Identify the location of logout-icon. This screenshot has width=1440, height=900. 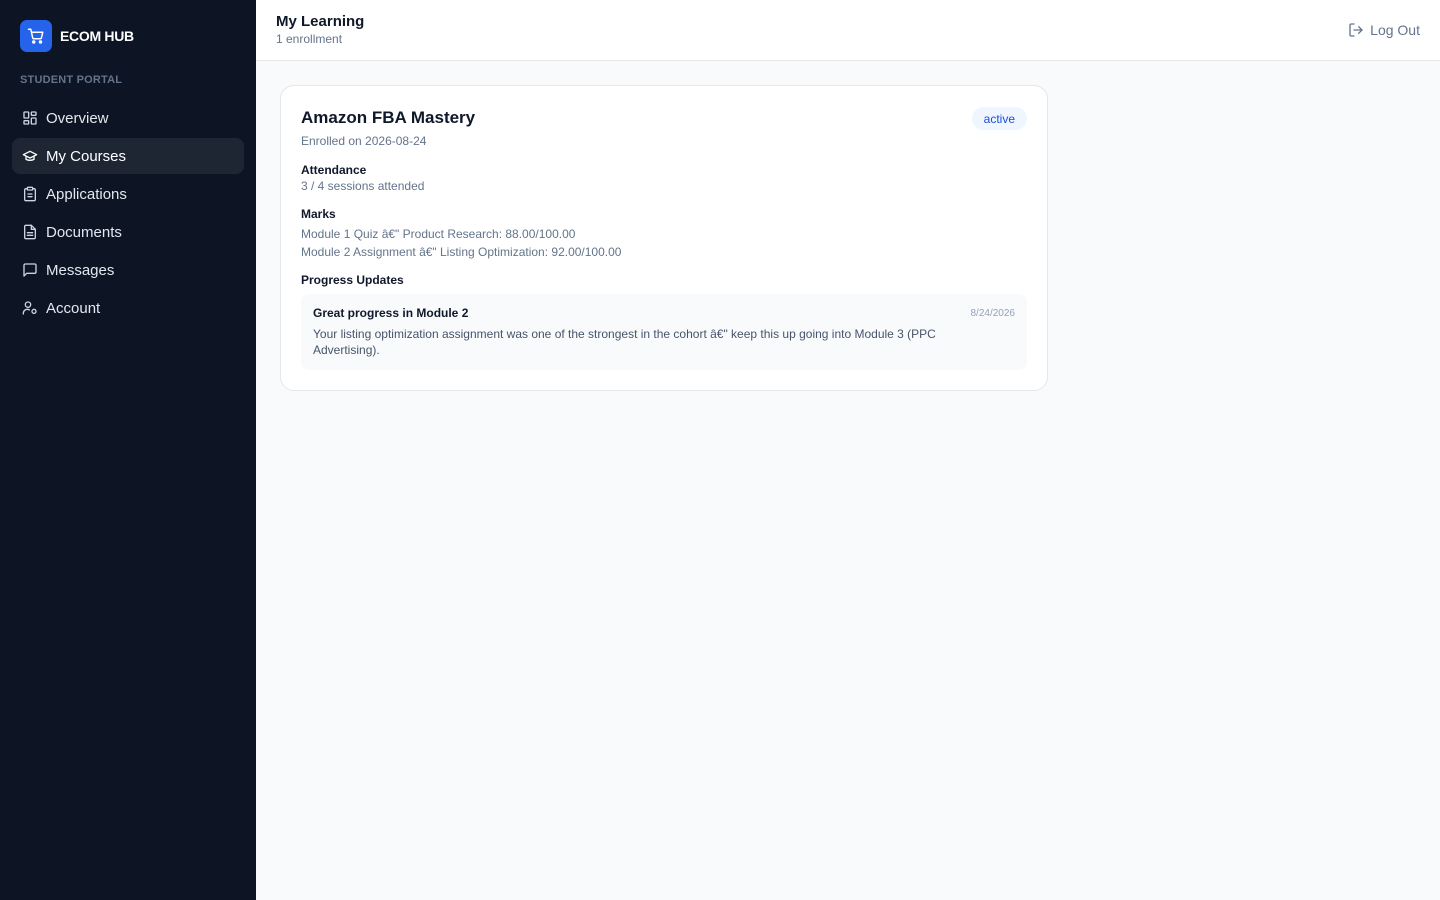
(1356, 30).